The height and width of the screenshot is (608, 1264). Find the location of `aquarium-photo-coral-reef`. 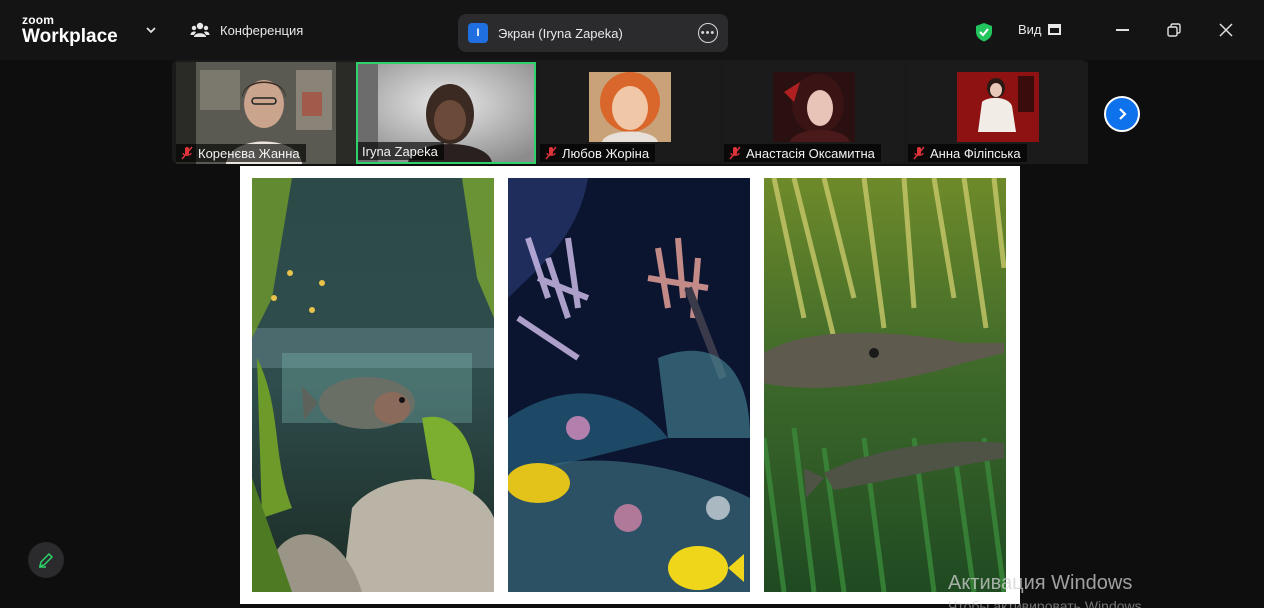

aquarium-photo-coral-reef is located at coordinates (629, 385).